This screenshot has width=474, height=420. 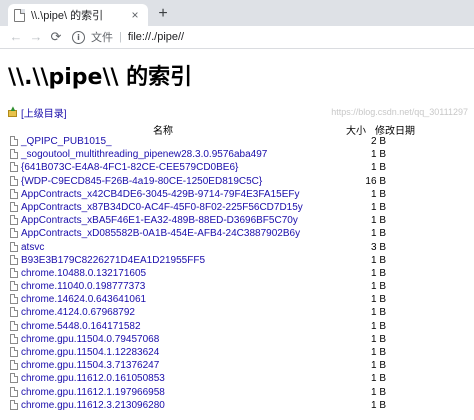 I want to click on file-row: chrome.gpu.11612.0.161050853 1 B, so click(x=241, y=378).